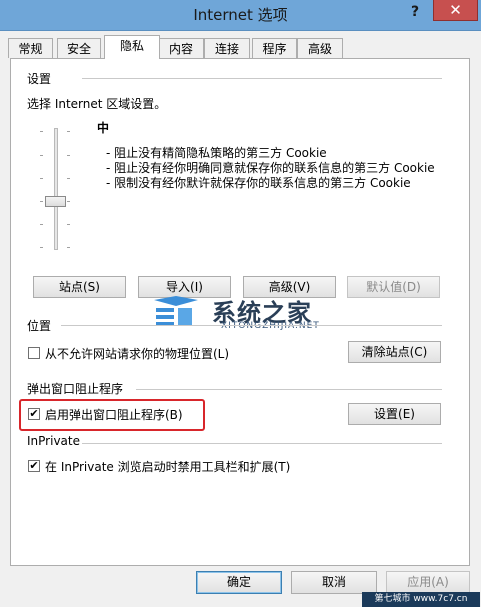  What do you see at coordinates (79, 287) in the screenshot?
I see `sites-button: 站点(S)` at bounding box center [79, 287].